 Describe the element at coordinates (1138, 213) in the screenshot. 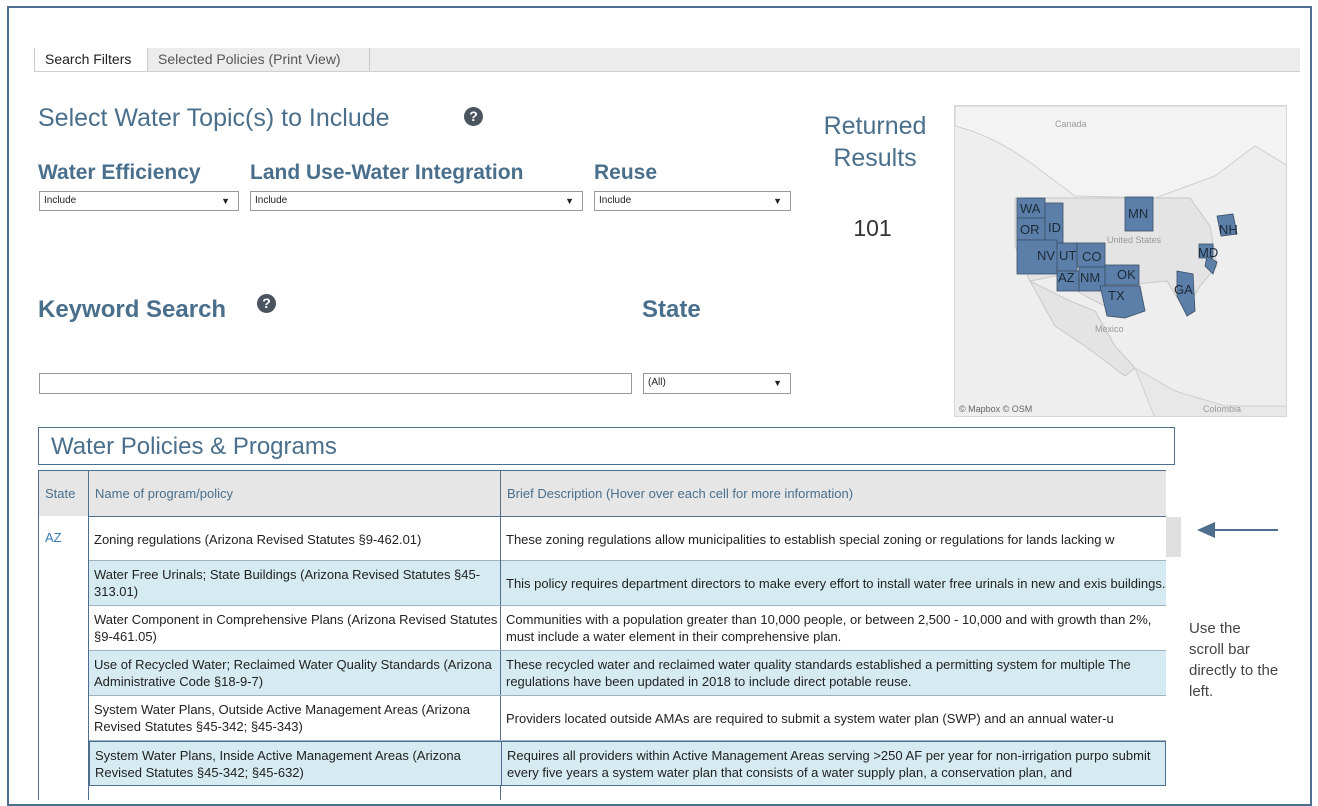

I see `map-state-label: MN` at that location.